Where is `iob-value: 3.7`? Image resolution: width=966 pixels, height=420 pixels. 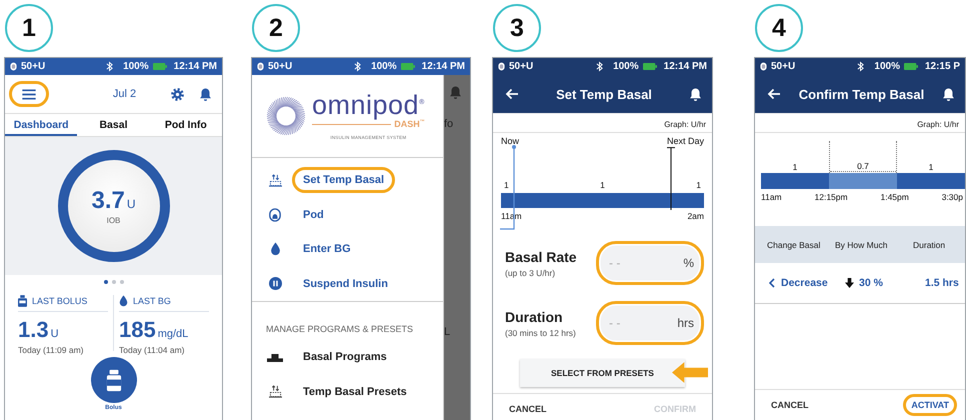 iob-value: 3.7 is located at coordinates (108, 201).